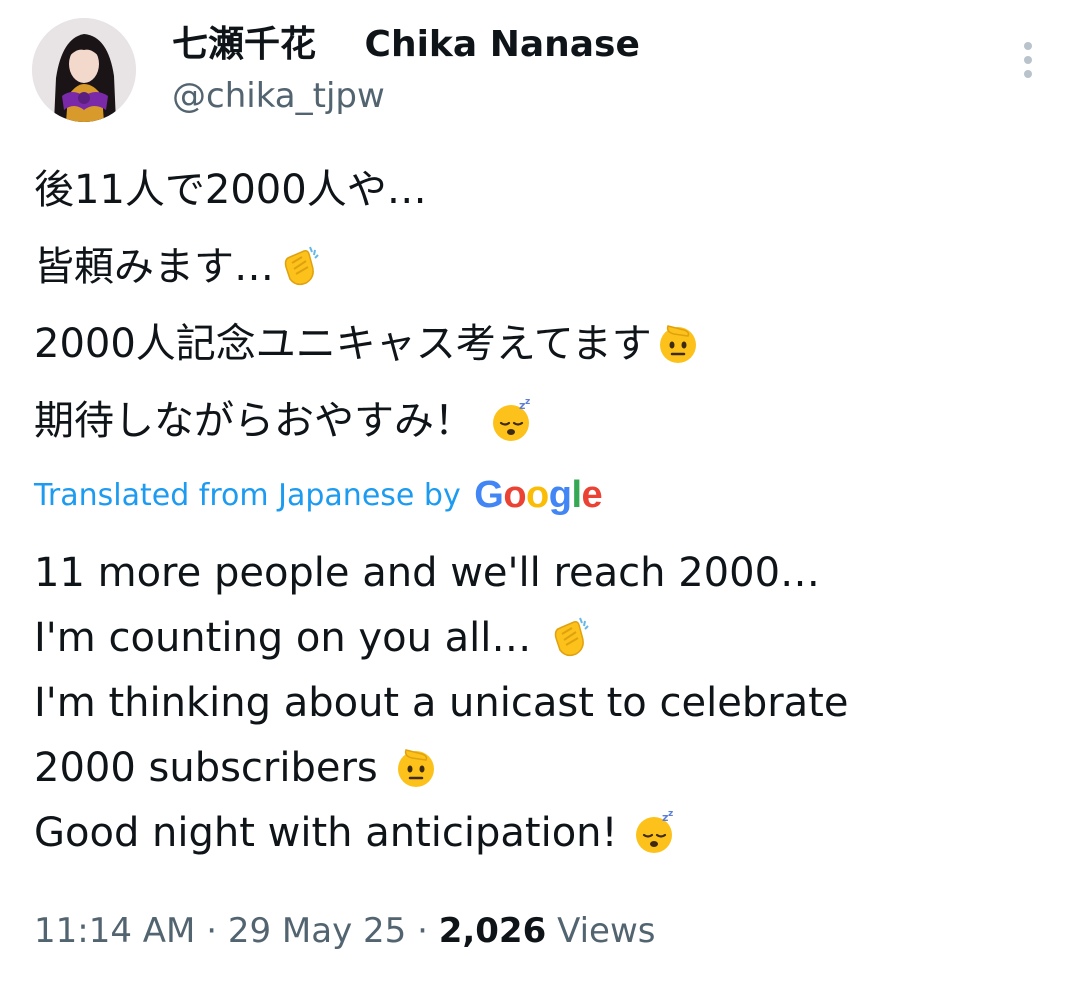 The image size is (1080, 988). Describe the element at coordinates (247, 495) in the screenshot. I see `translated-from-label: Translated from Japanese by` at that location.